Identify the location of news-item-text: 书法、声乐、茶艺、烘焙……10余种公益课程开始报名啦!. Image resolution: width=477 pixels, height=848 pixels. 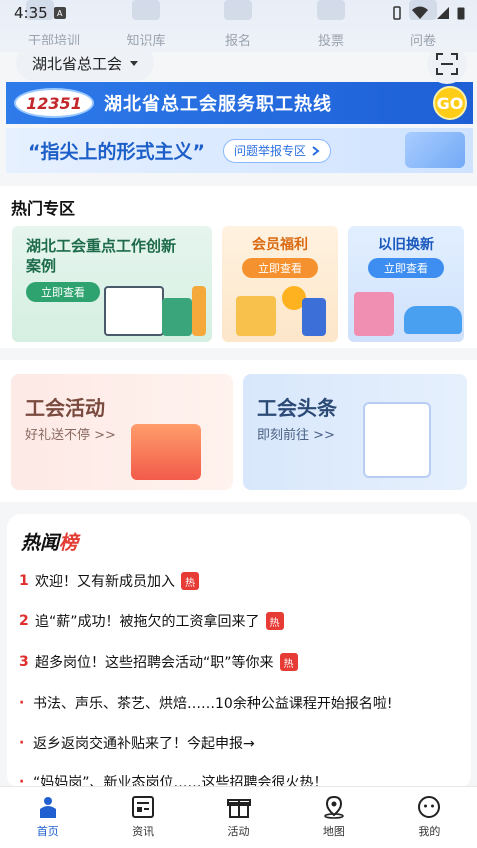
(213, 704).